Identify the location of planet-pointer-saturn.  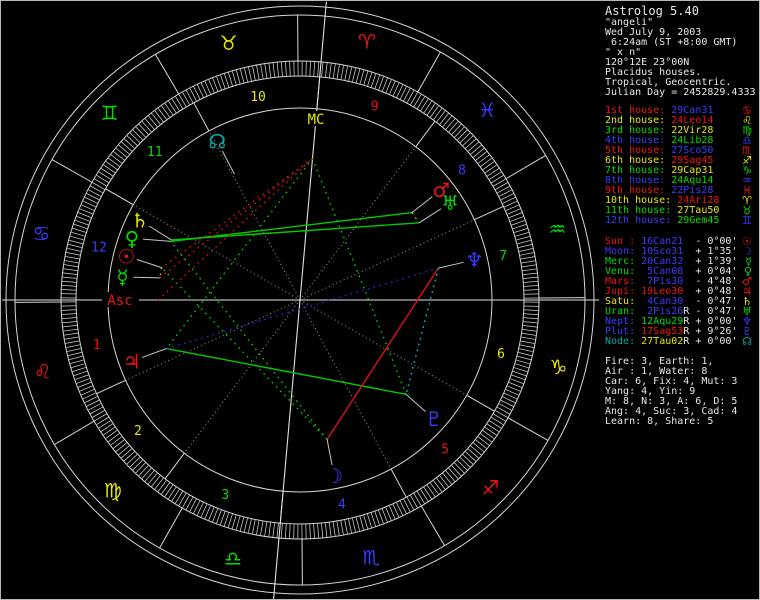
(160, 233).